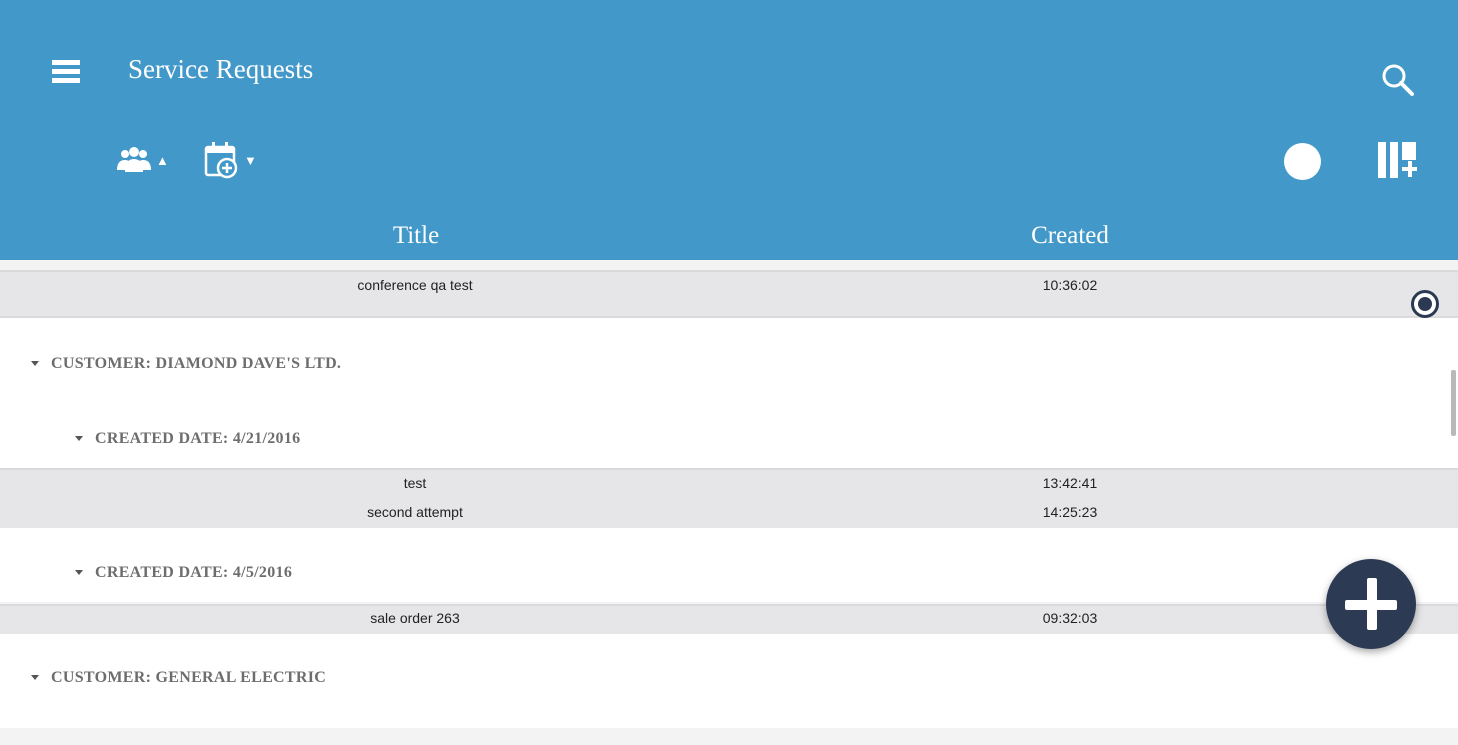  Describe the element at coordinates (416, 236) in the screenshot. I see `column-header-title: Title` at that location.